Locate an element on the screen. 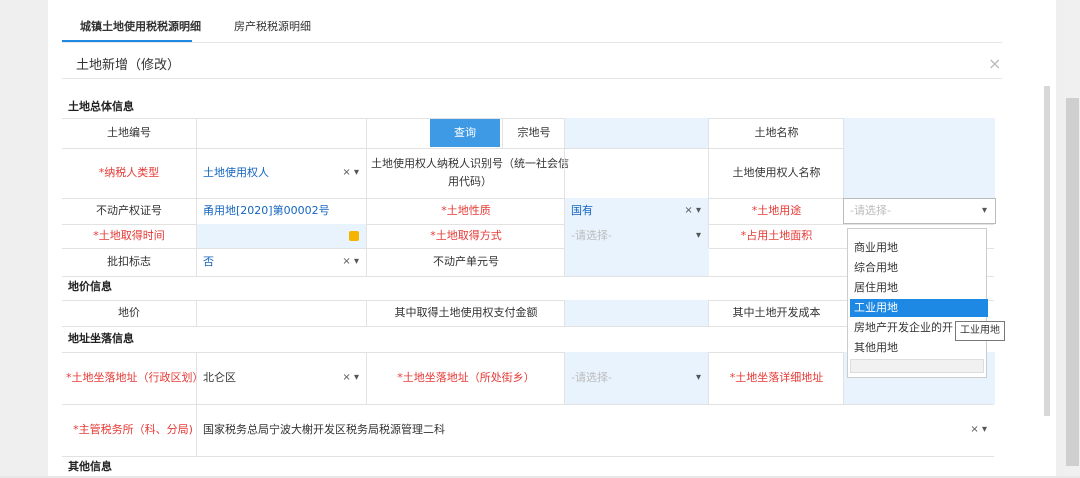 The image size is (1080, 478). acquire-way-select: -请选择- ▾ is located at coordinates (636, 236).